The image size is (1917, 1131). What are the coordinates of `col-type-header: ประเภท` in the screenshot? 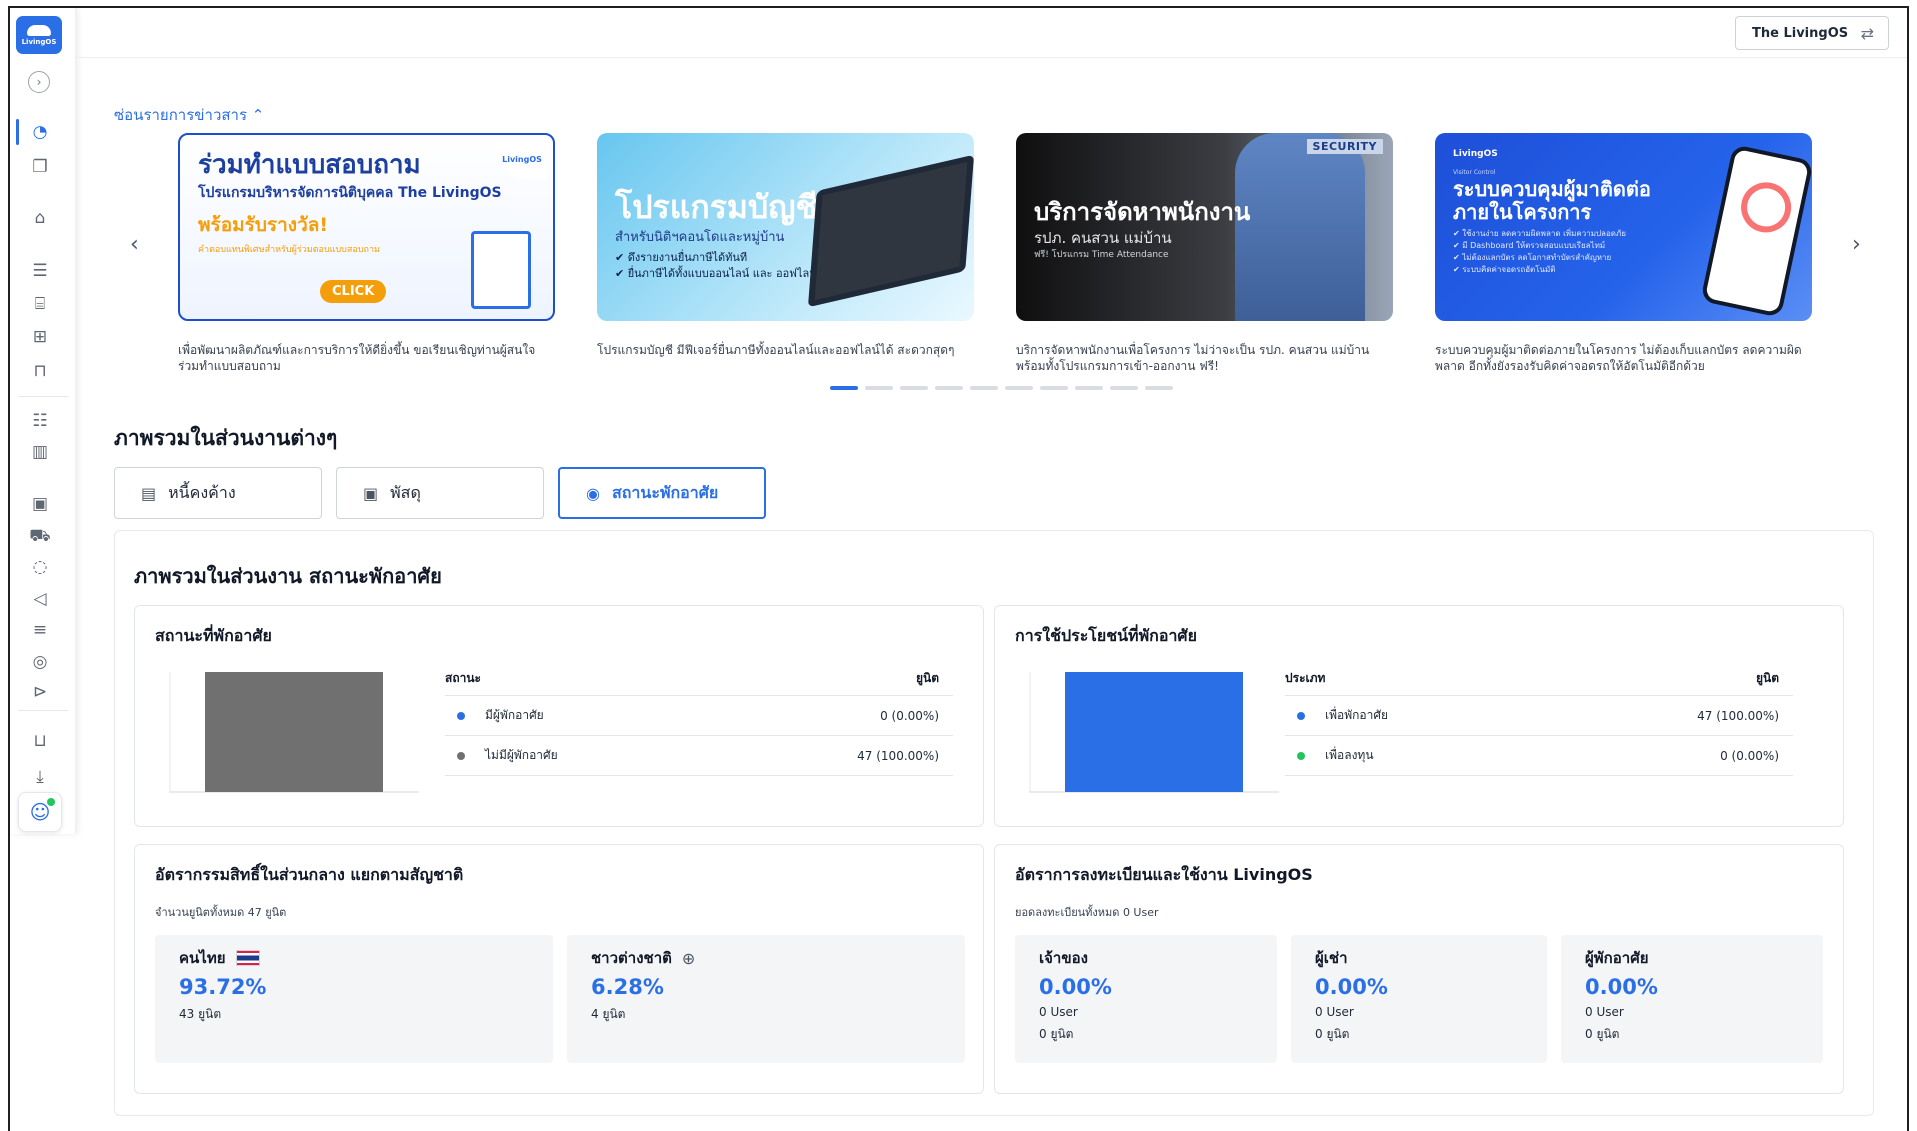 It's located at (1305, 678).